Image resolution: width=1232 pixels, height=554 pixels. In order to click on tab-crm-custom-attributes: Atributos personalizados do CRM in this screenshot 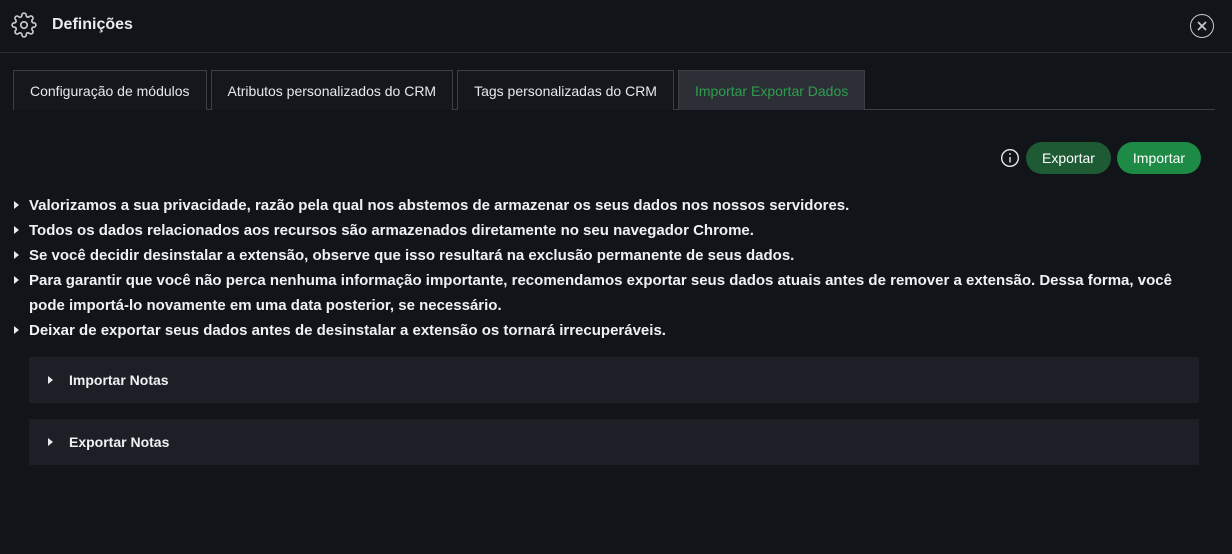, I will do `click(332, 90)`.